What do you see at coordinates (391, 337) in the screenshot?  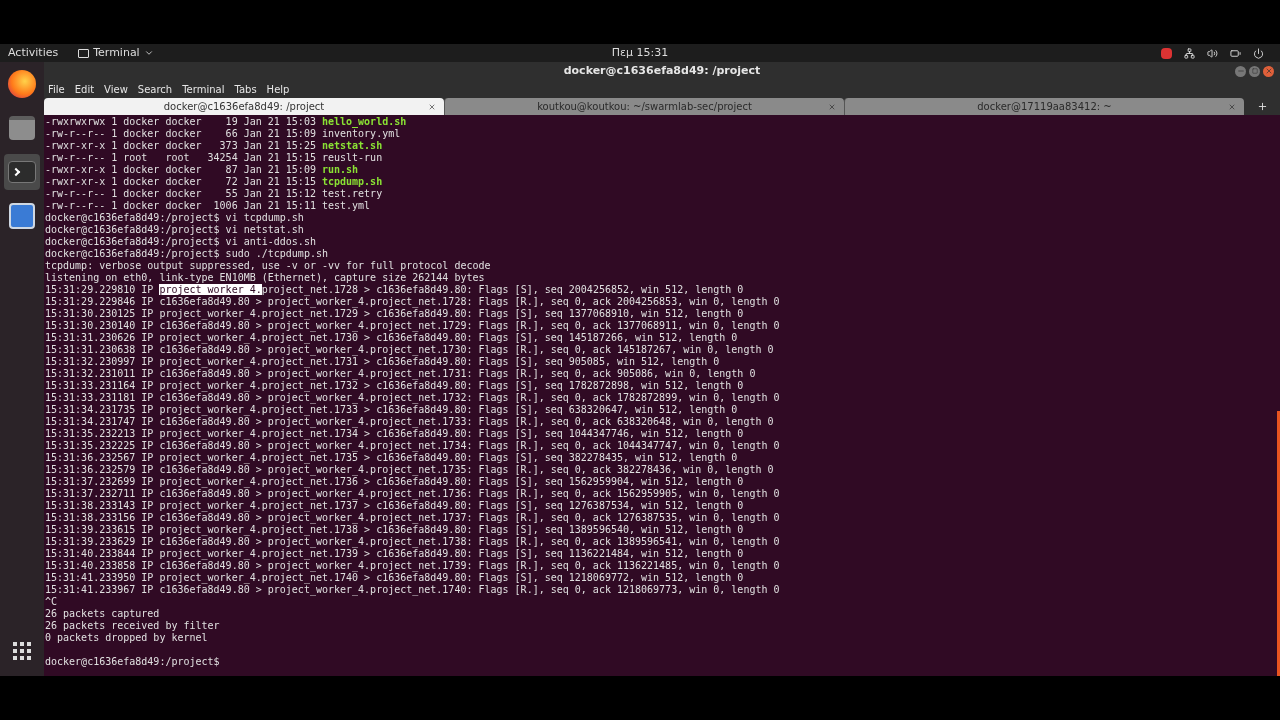 I see `terminal-line: 15:31:31.230626 IP project_worker_4.project_net.1730 > c1636efa8d49.80: Flags [S], seq 145187266, win 512, length 0` at bounding box center [391, 337].